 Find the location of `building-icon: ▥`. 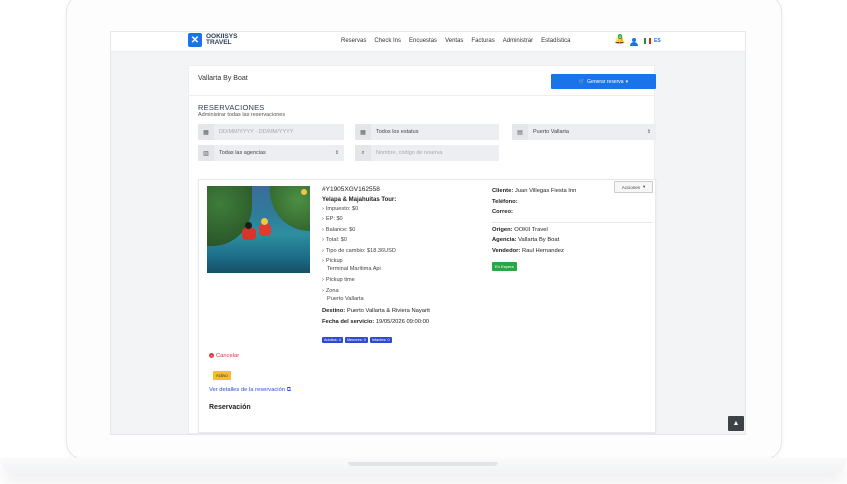

building-icon: ▥ is located at coordinates (206, 153).